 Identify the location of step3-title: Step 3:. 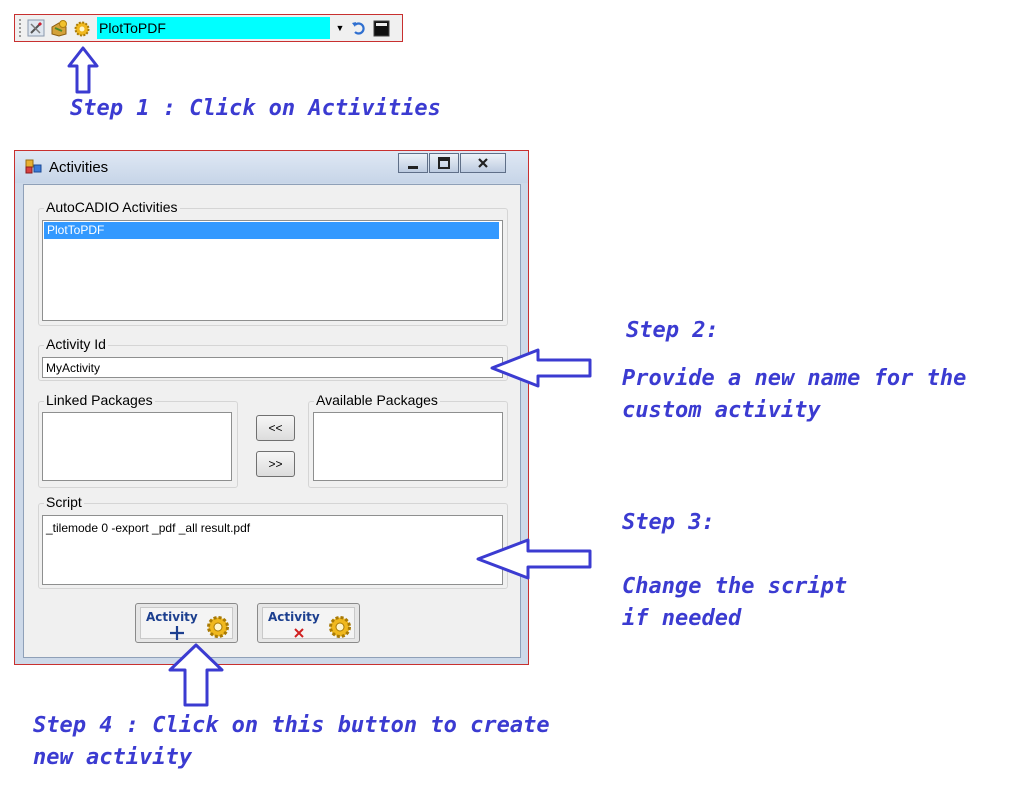
(668, 522).